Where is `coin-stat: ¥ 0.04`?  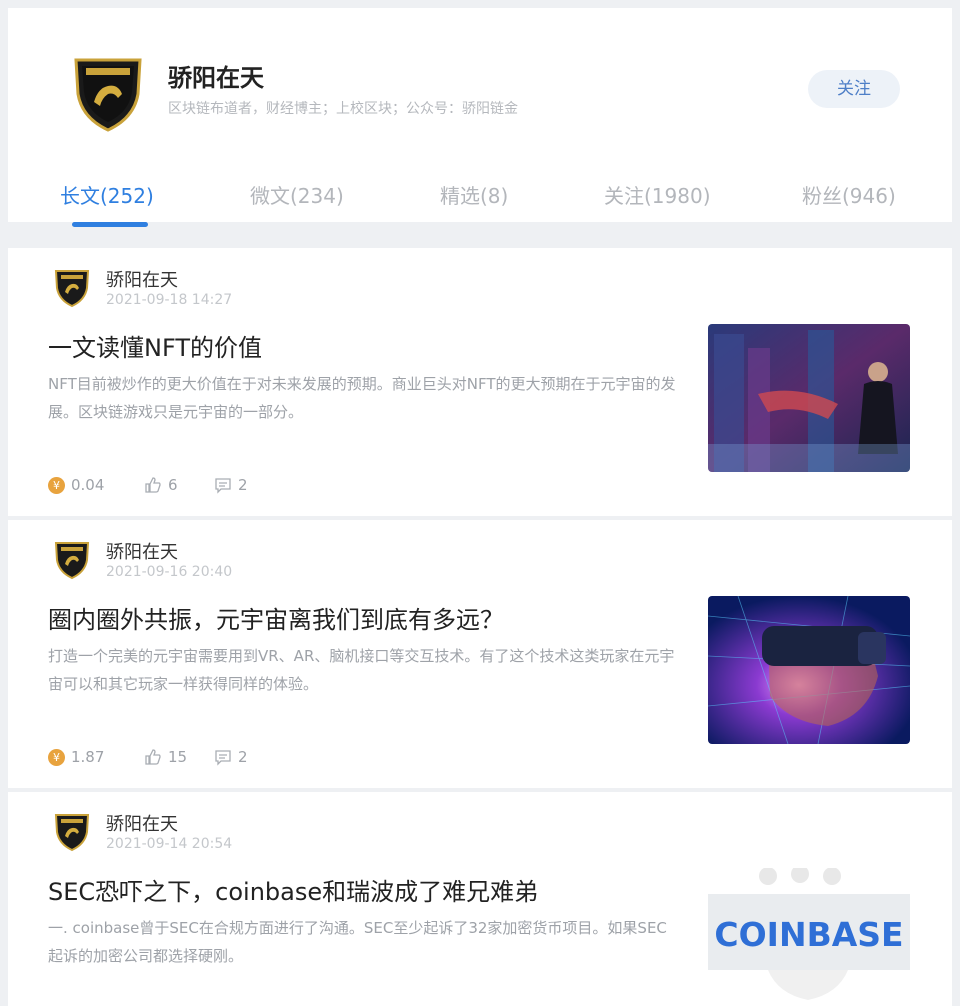 coin-stat: ¥ 0.04 is located at coordinates (76, 485).